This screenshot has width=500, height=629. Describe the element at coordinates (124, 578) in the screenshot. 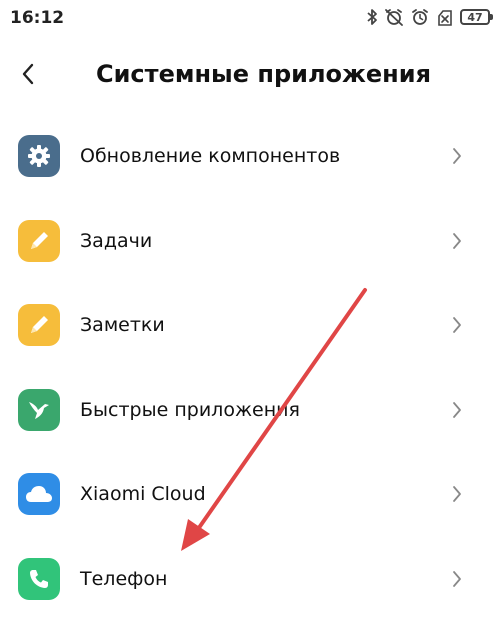

I see `list-item-label: Телефон` at that location.